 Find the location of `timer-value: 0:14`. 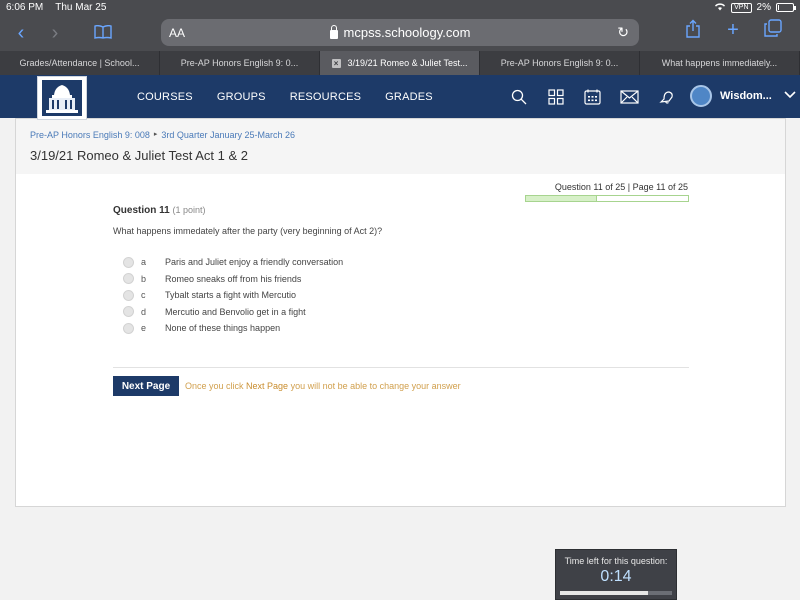

timer-value: 0:14 is located at coordinates (616, 576).